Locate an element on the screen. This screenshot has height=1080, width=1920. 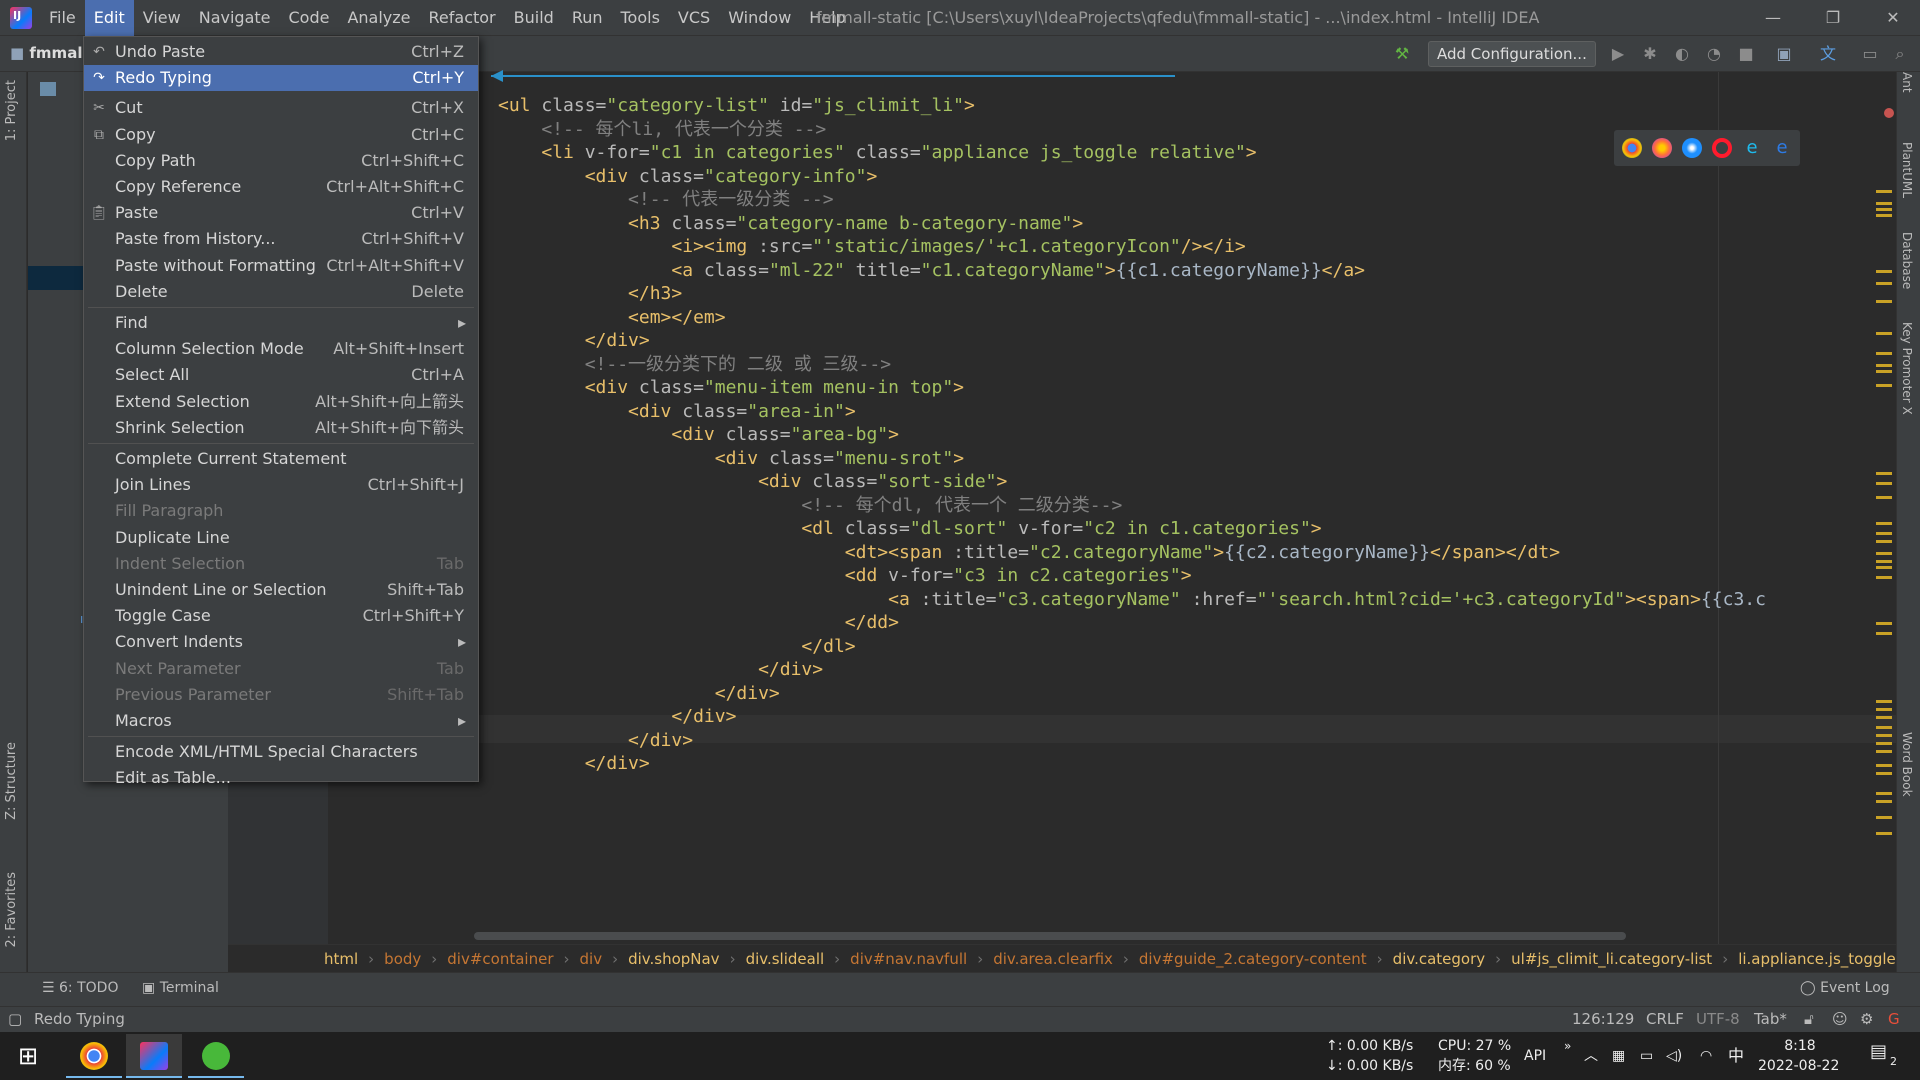
menu-item-redo-typing: ↷ Redo Typing Ctrl+Y is located at coordinates (281, 78).